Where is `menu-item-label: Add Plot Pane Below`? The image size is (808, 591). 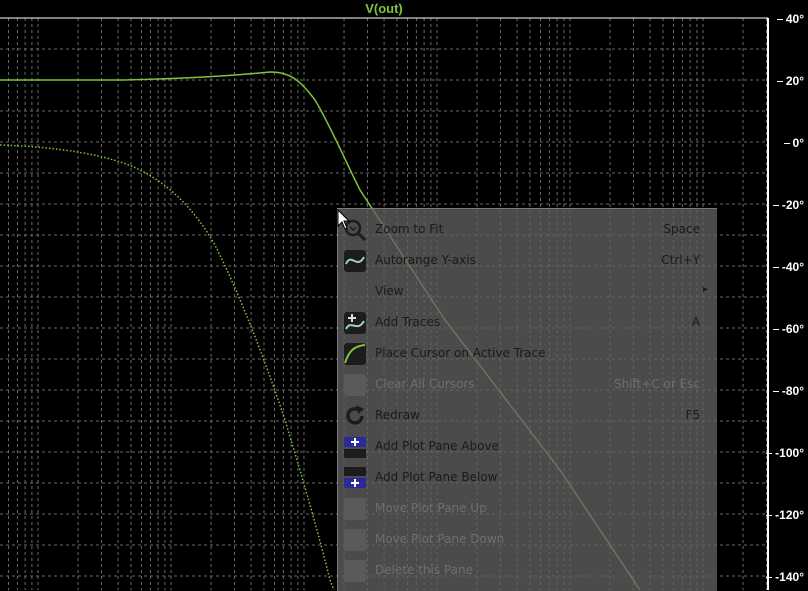
menu-item-label: Add Plot Pane Below is located at coordinates (436, 477).